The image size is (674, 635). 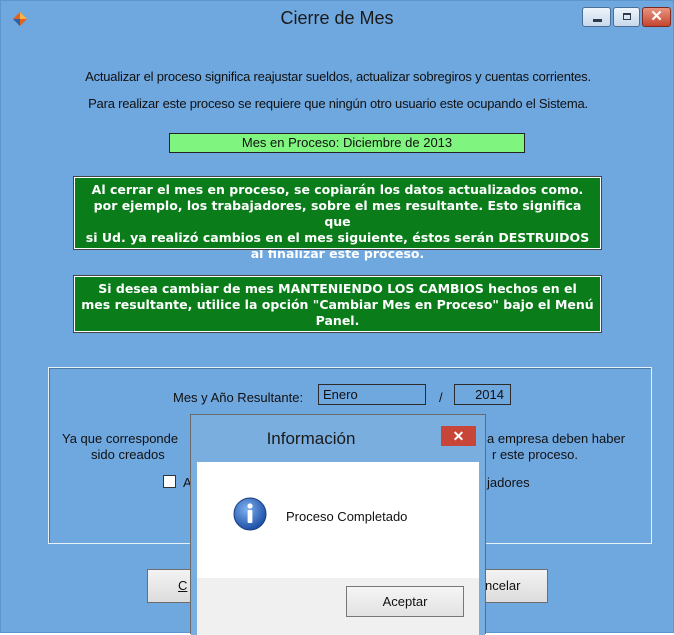 What do you see at coordinates (503, 585) in the screenshot?
I see `cancel-button-label: ncelar` at bounding box center [503, 585].